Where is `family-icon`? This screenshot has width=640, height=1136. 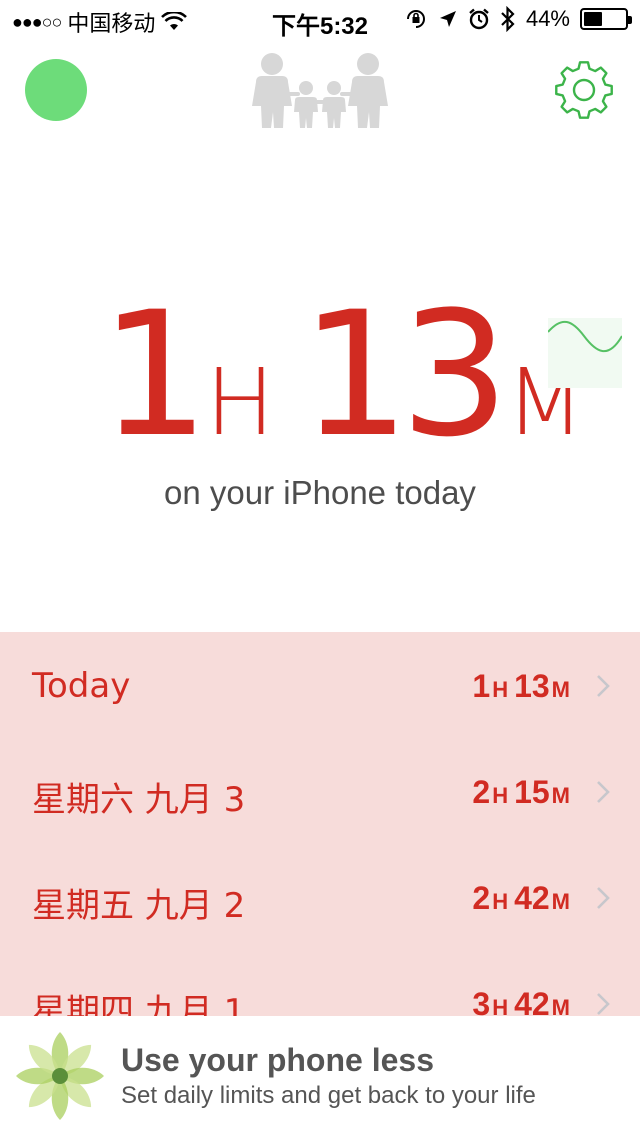 family-icon is located at coordinates (320, 90).